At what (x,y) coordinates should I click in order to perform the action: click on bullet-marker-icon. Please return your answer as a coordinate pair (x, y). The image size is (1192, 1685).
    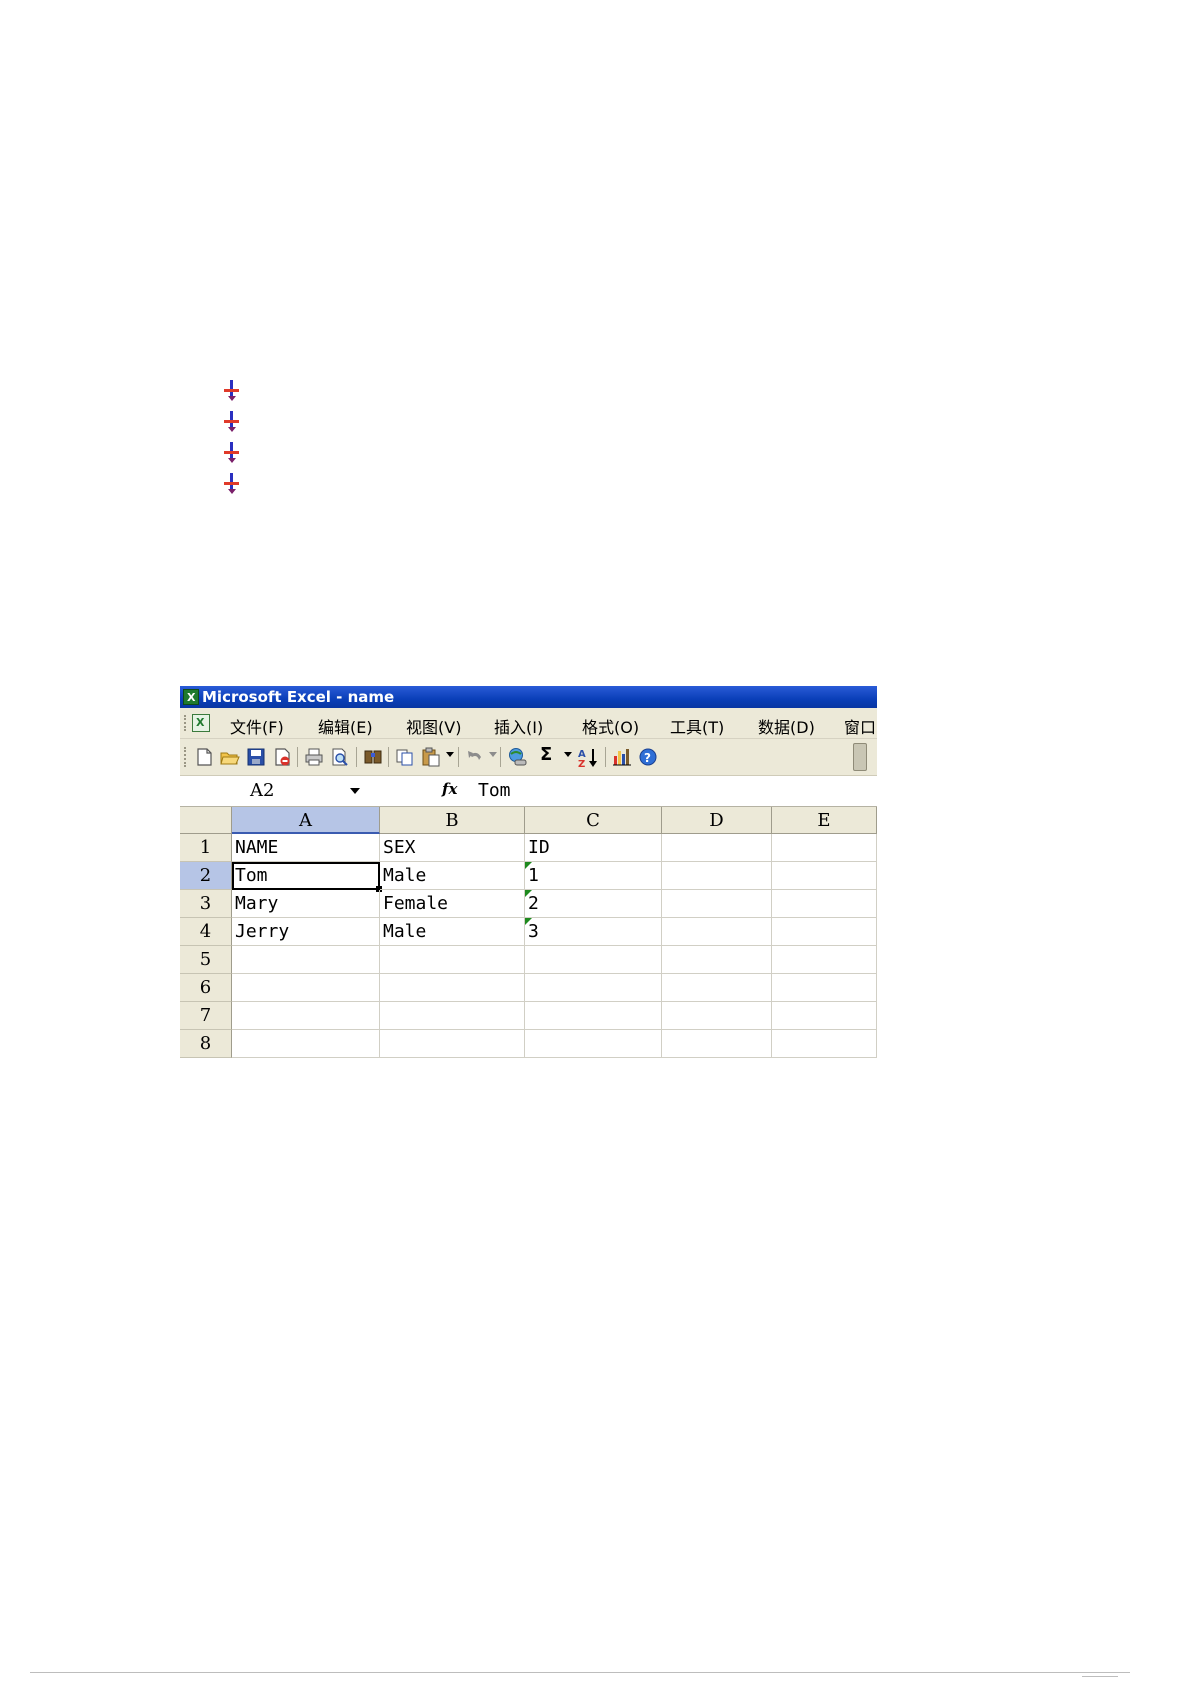
    Looking at the image, I should click on (232, 422).